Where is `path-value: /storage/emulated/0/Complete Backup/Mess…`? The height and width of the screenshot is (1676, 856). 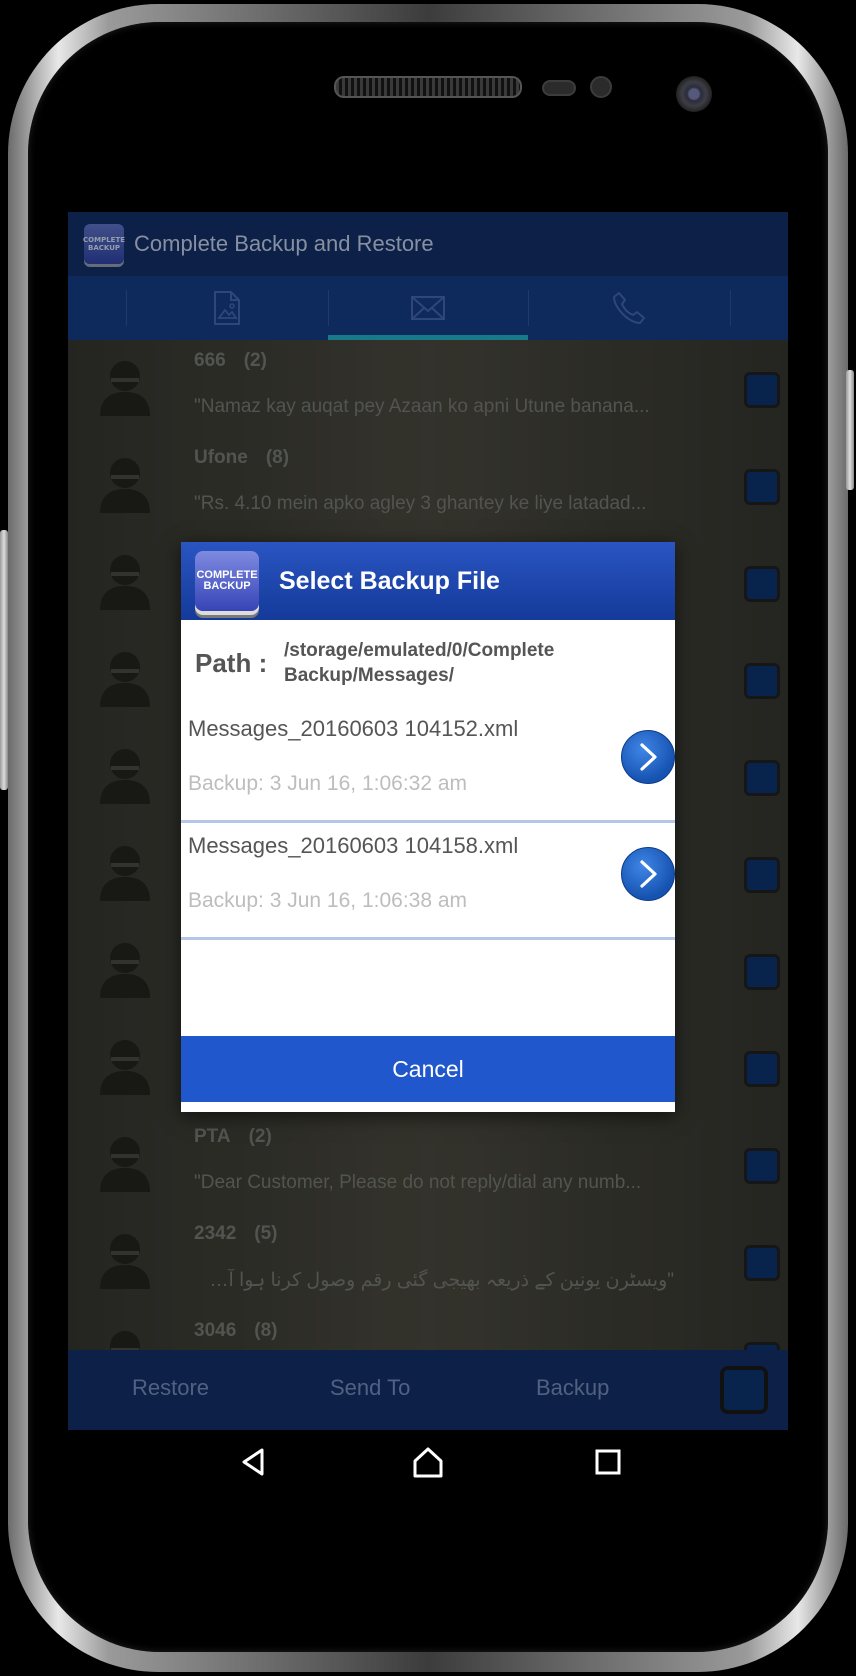 path-value: /storage/emulated/0/Complete Backup/Mess… is located at coordinates (419, 663).